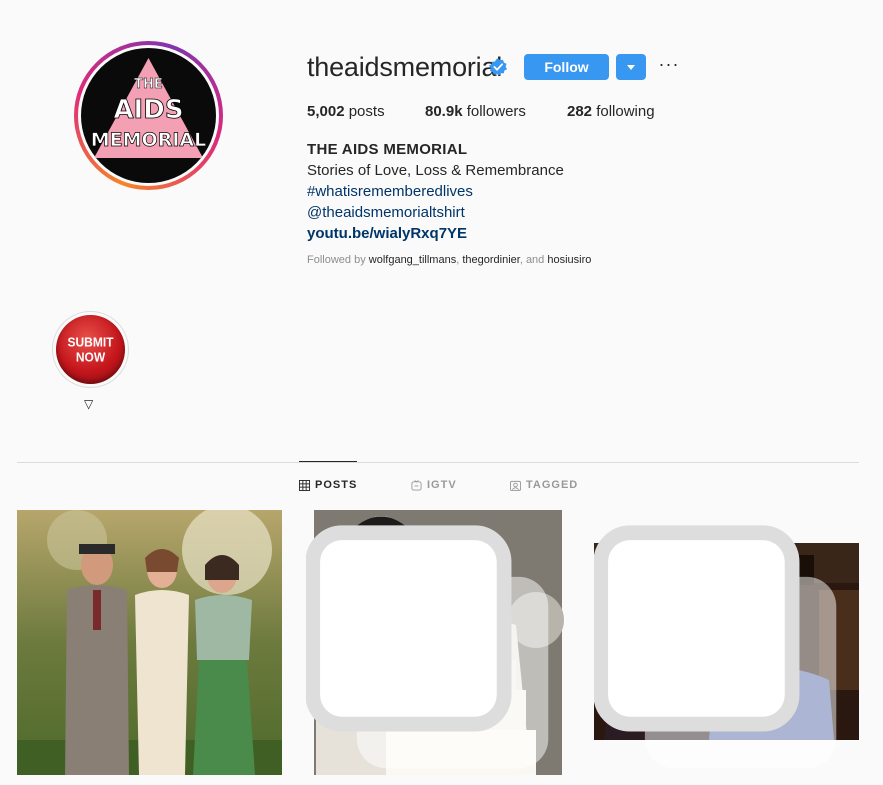  Describe the element at coordinates (580, 111) in the screenshot. I see `following-count-value: 282` at that location.